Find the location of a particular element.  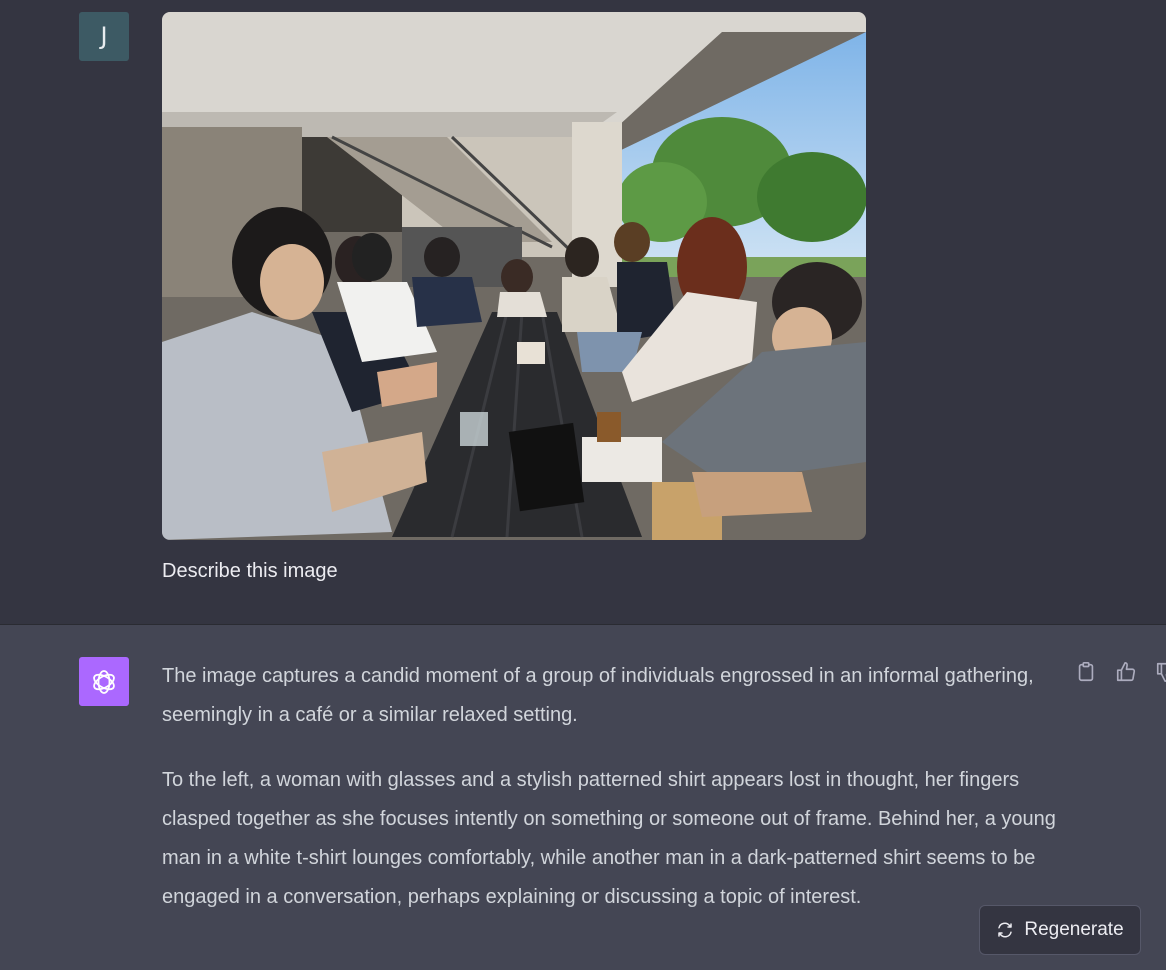

thumbs-down-icon is located at coordinates (1160, 672).